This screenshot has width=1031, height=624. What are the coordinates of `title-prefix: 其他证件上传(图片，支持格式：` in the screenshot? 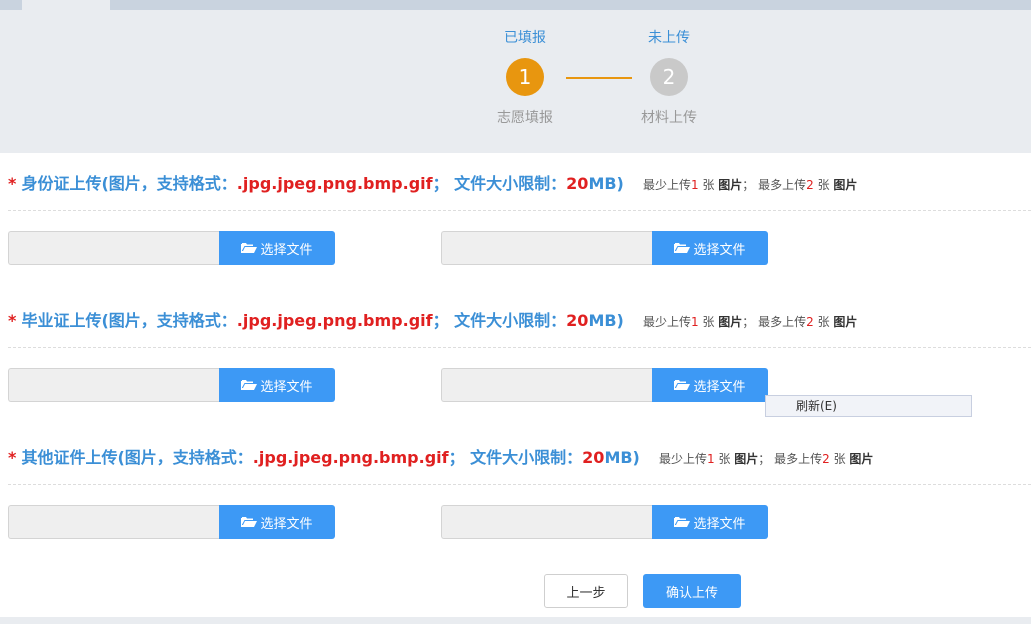 It's located at (137, 457).